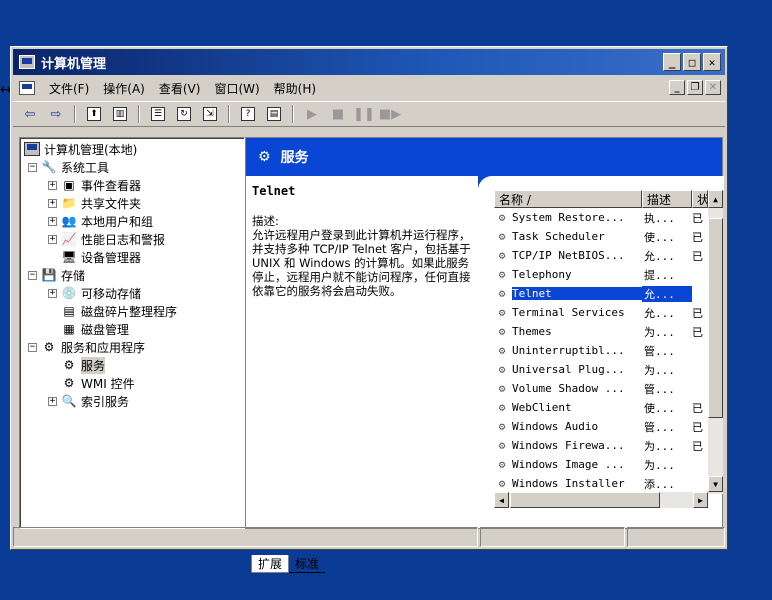 The height and width of the screenshot is (600, 772). What do you see at coordinates (601, 426) in the screenshot?
I see `service-row: ⚙ Windows Audio 管... 已` at bounding box center [601, 426].